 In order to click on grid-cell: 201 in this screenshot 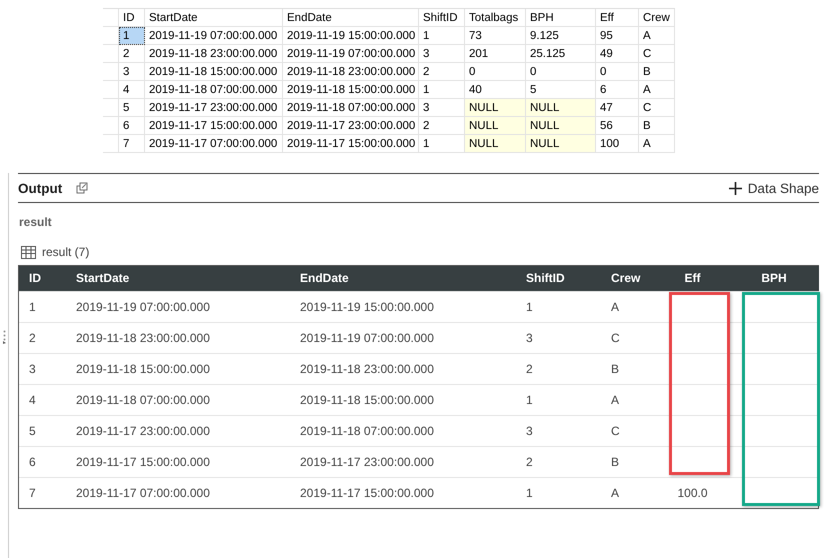, I will do `click(495, 54)`.